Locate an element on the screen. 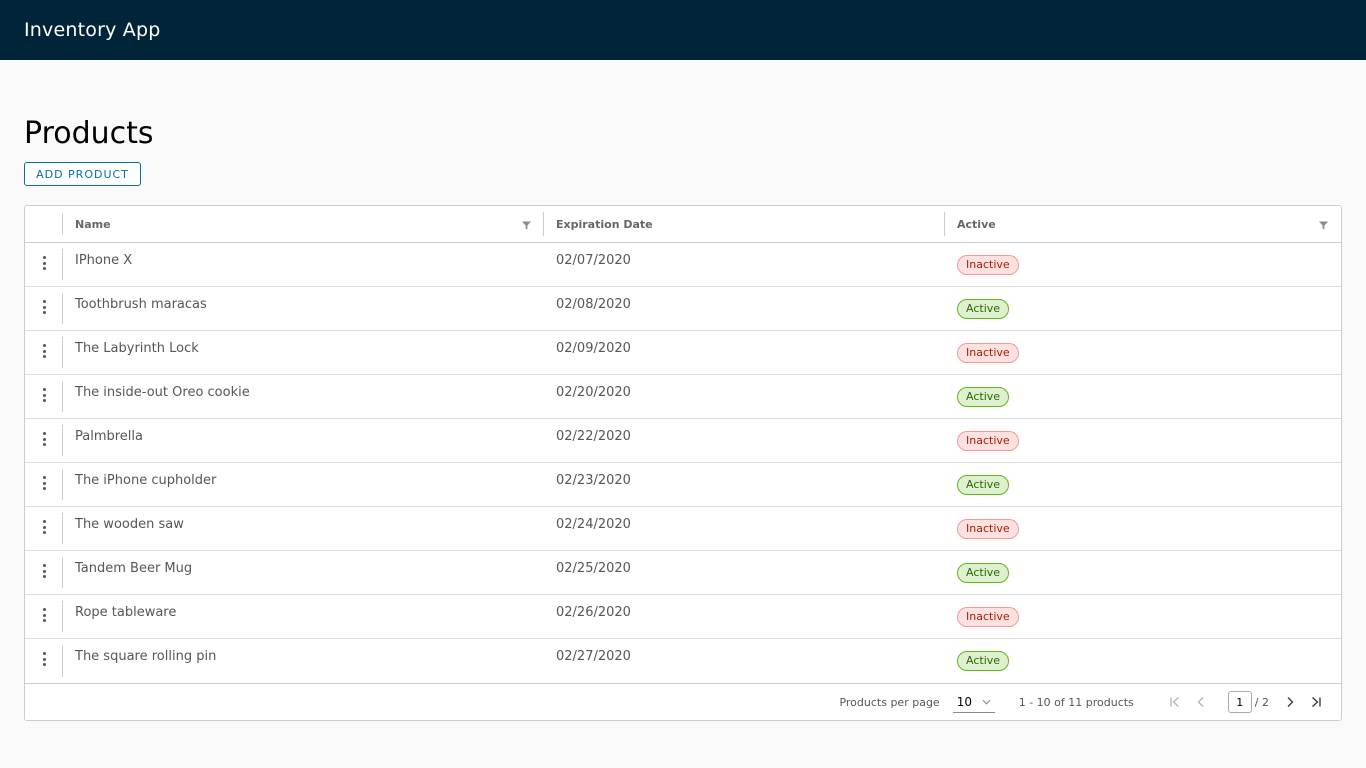 Image resolution: width=1366 pixels, height=768 pixels. page-title: Products is located at coordinates (89, 133).